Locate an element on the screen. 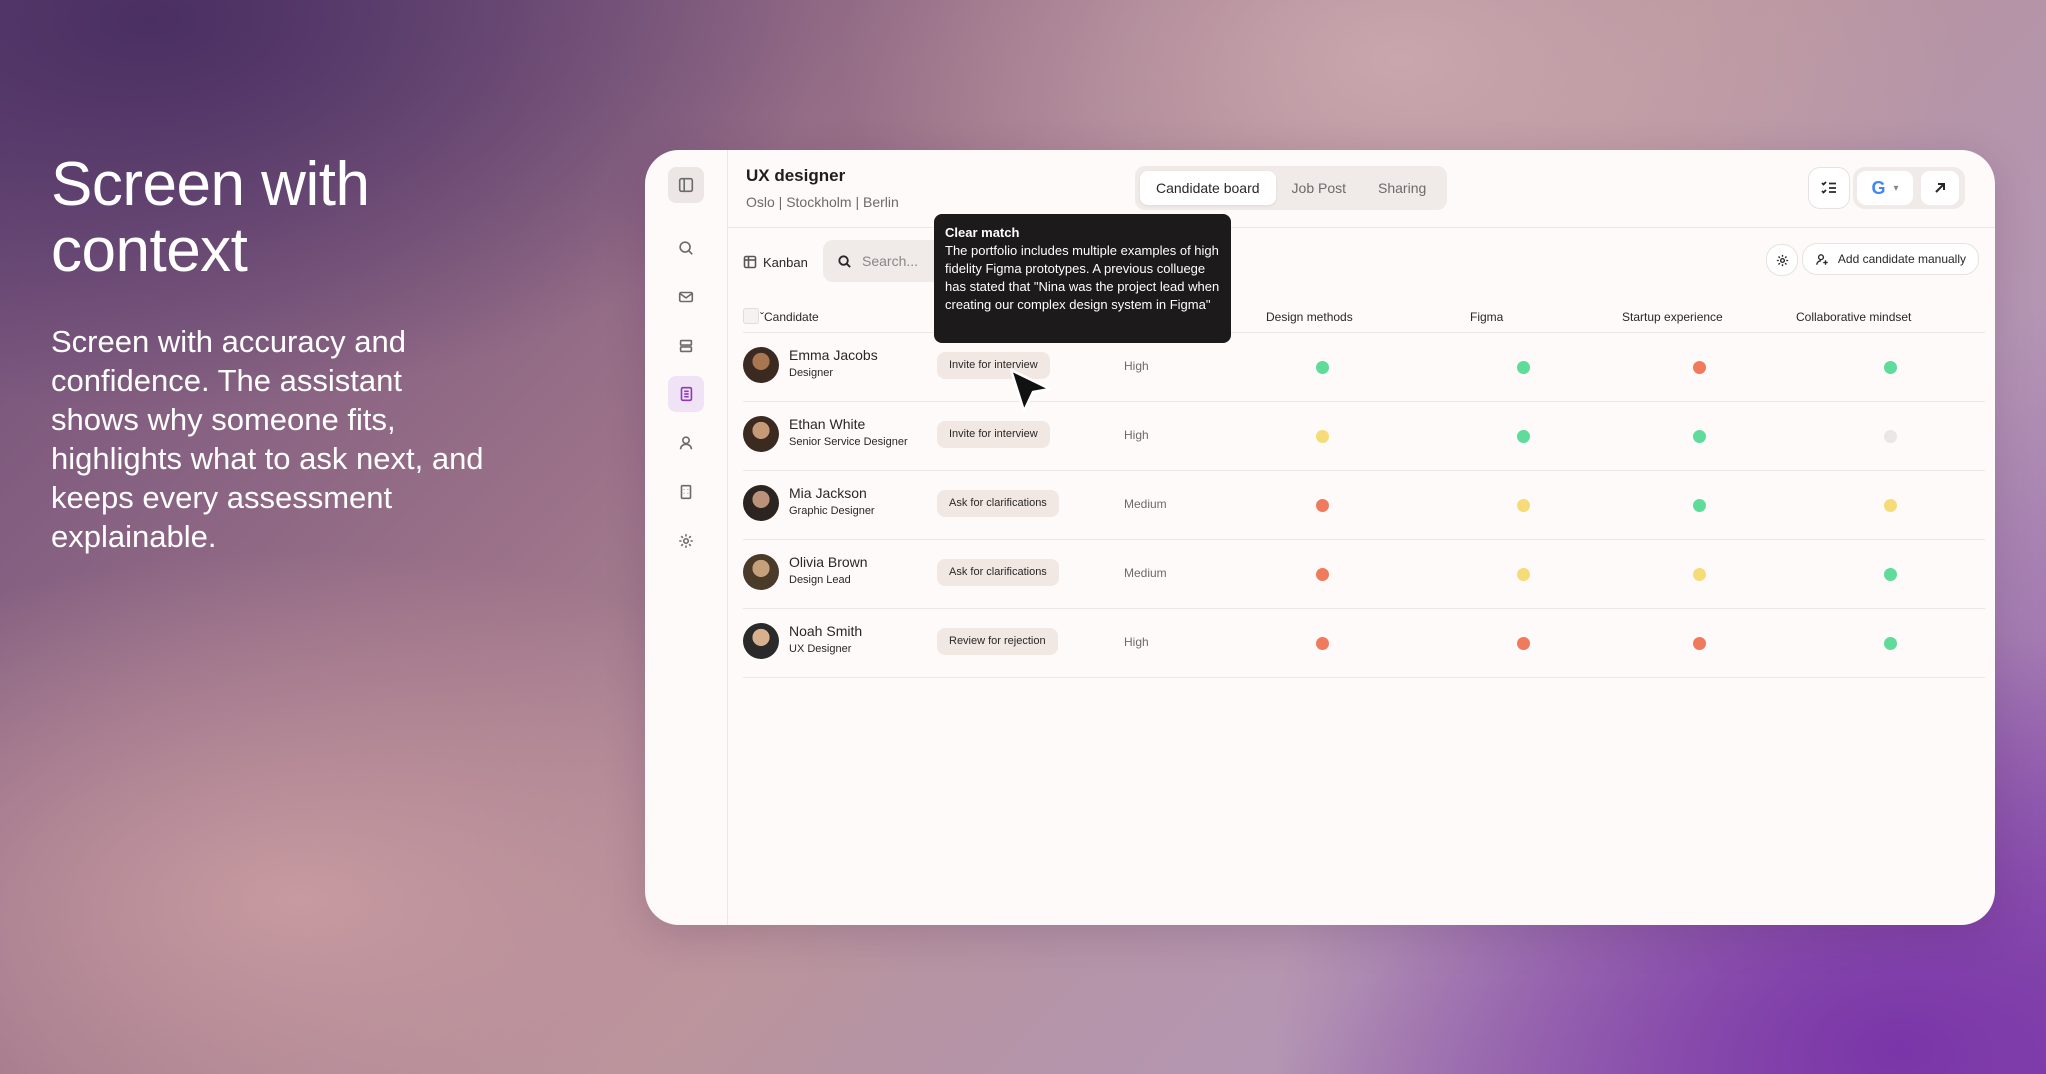 The width and height of the screenshot is (2046, 1074). action-button: Review for rejection is located at coordinates (997, 641).